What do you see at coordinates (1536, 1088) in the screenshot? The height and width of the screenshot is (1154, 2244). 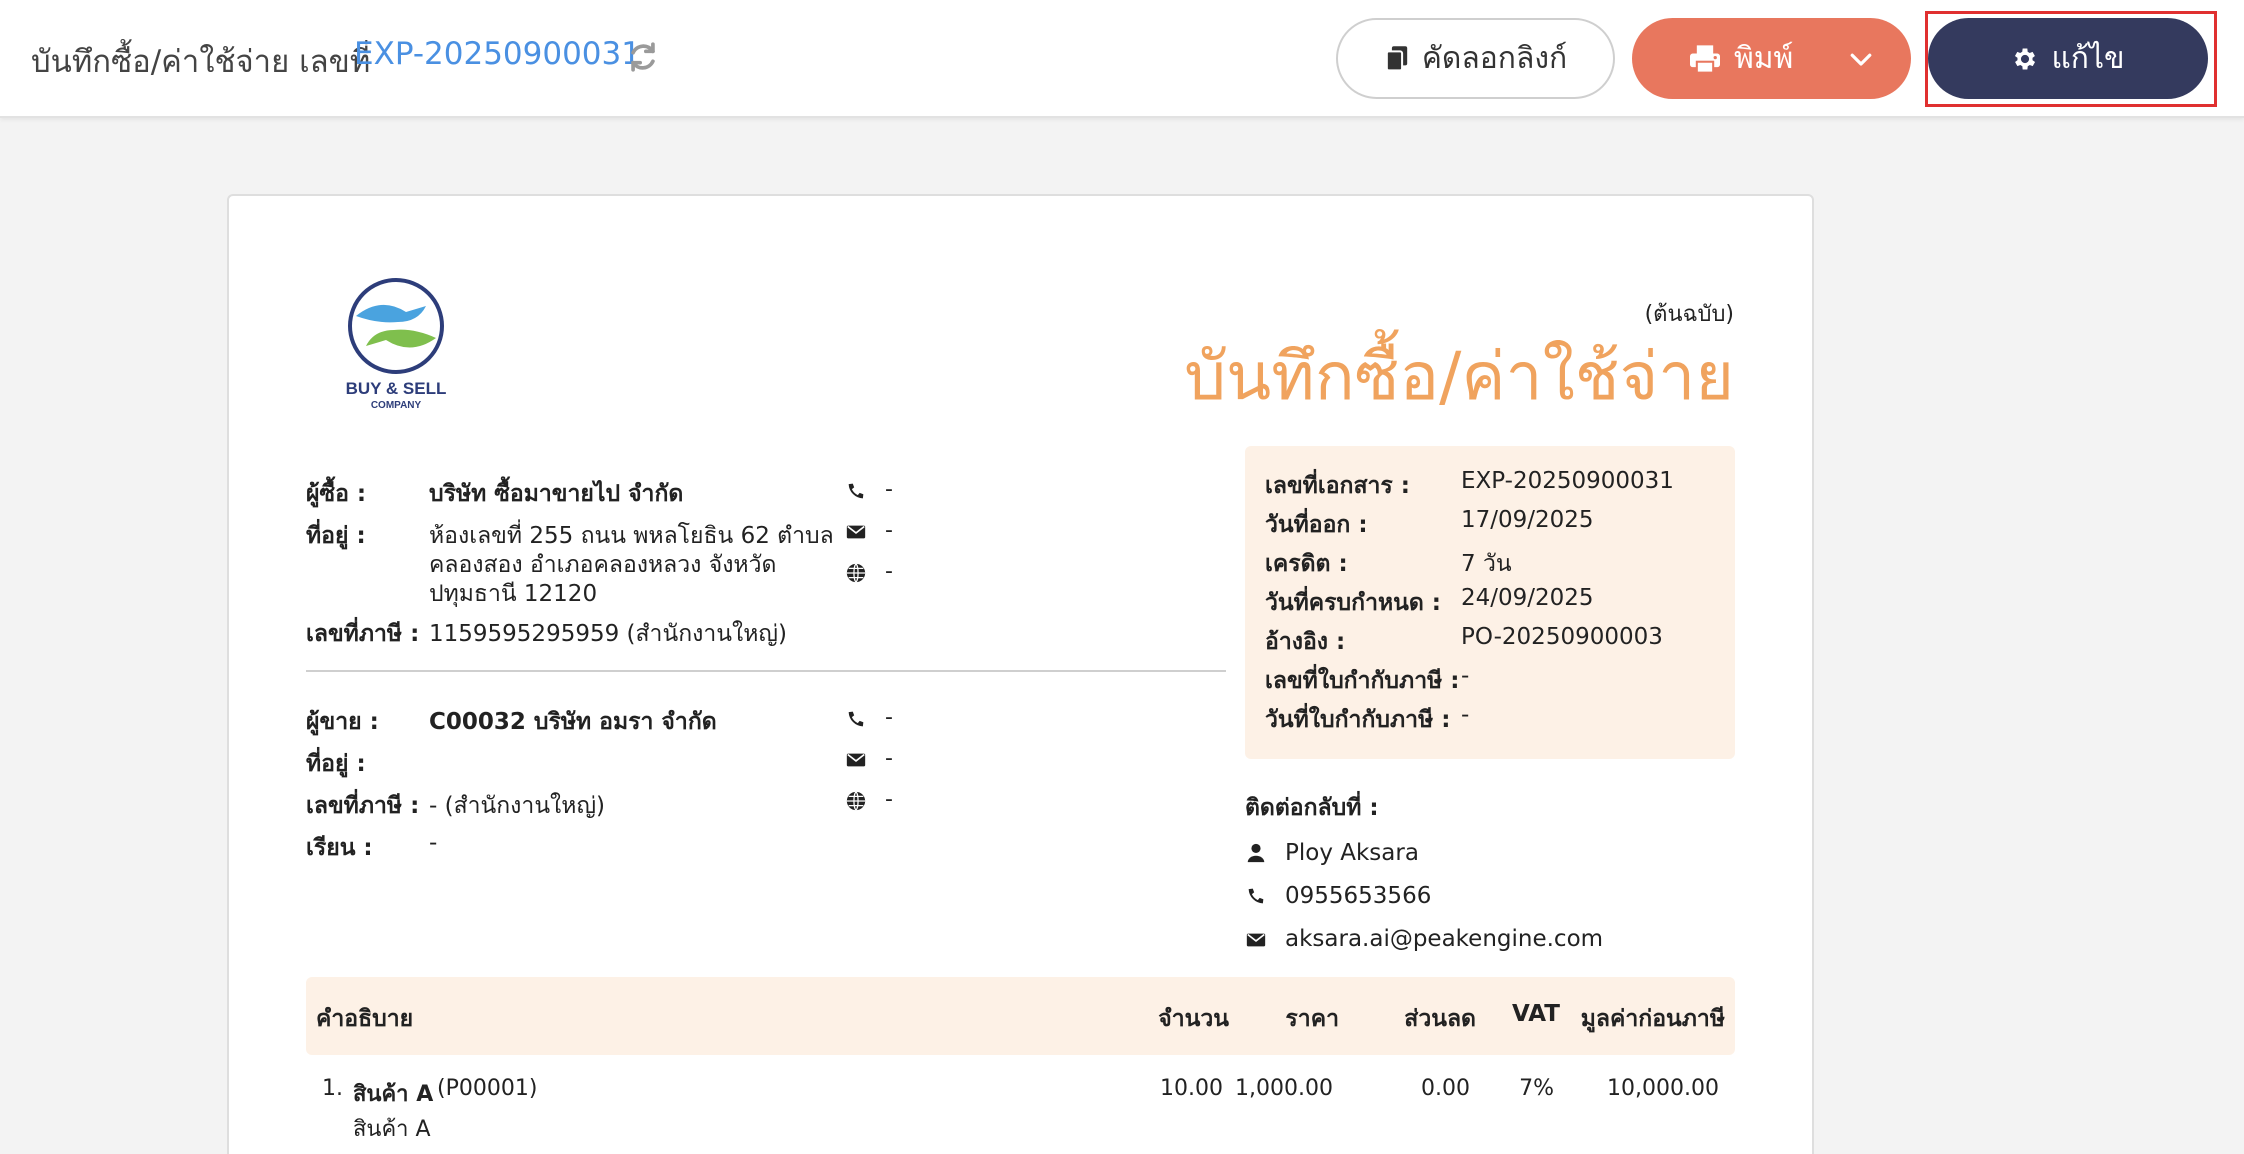 I see `item-vat: 7%` at bounding box center [1536, 1088].